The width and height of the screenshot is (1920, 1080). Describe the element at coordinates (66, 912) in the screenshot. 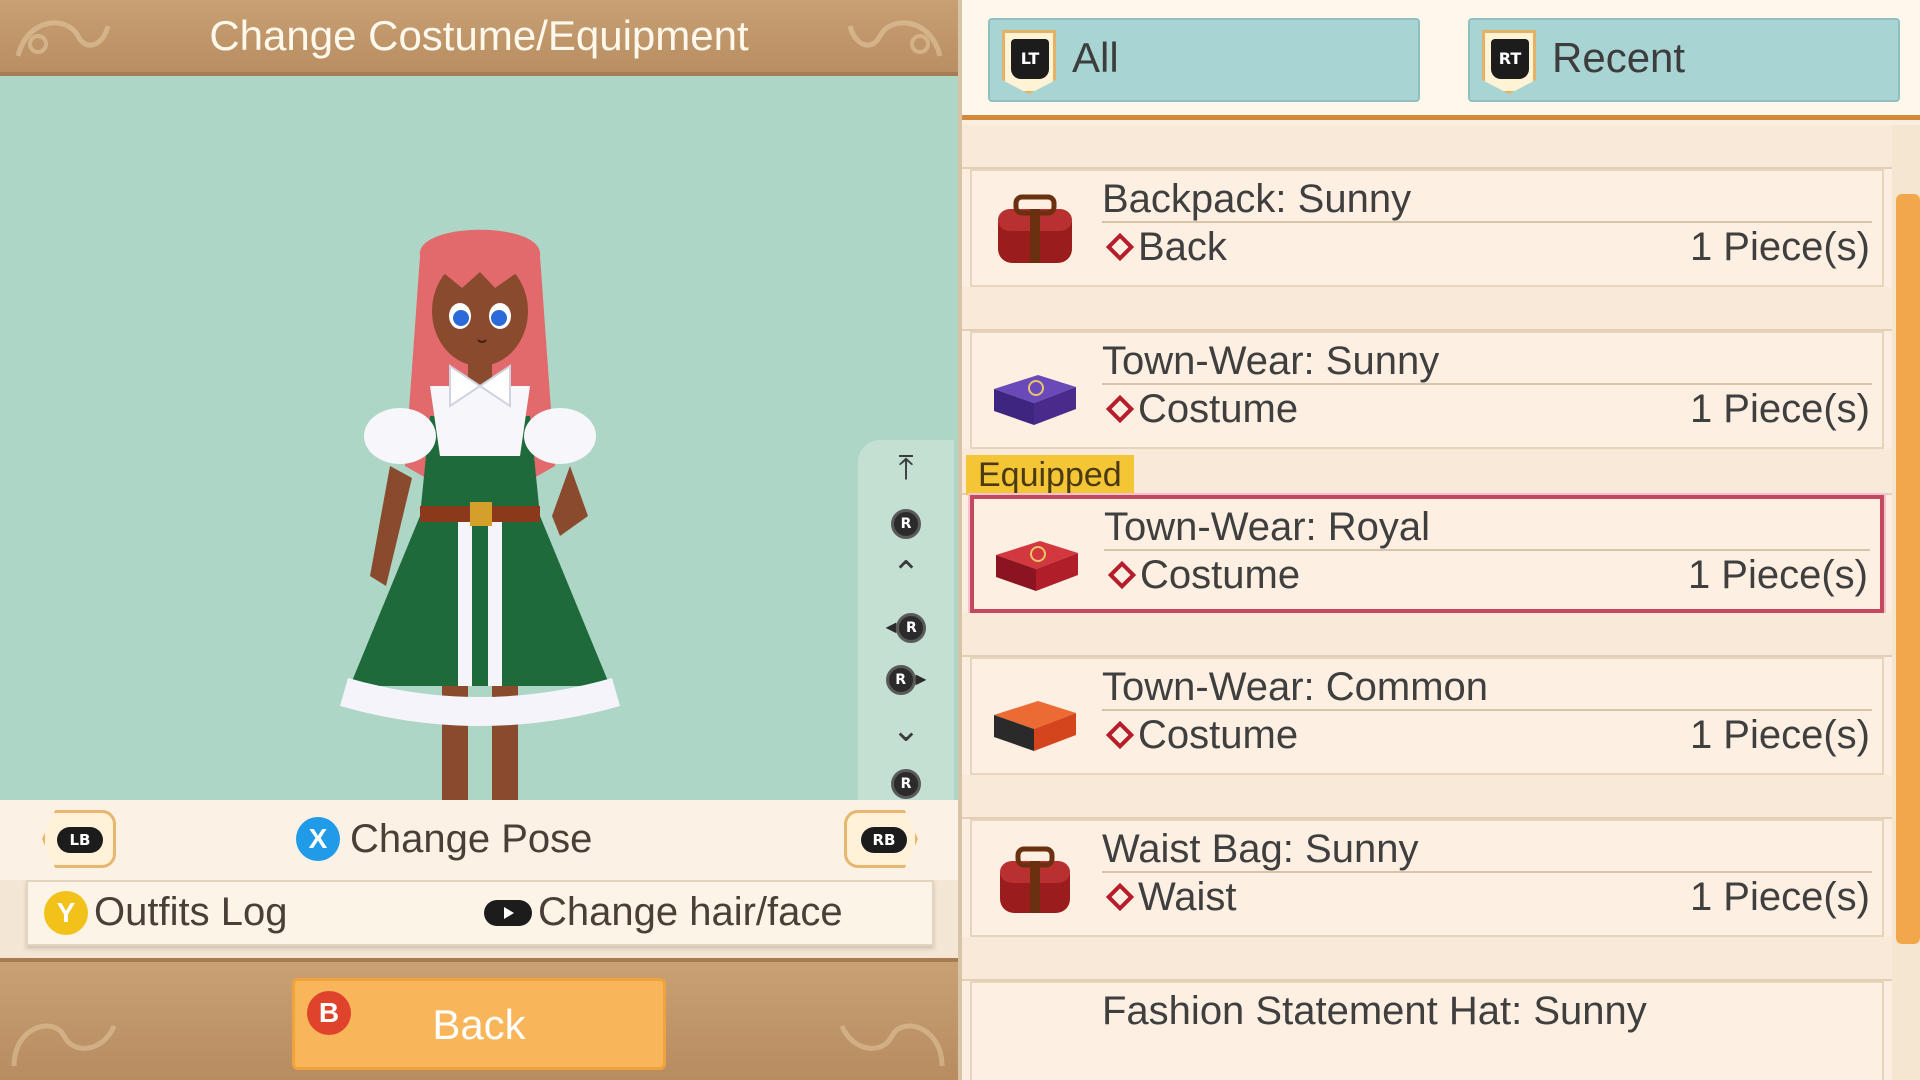

I see `y-button-icon: Y` at that location.